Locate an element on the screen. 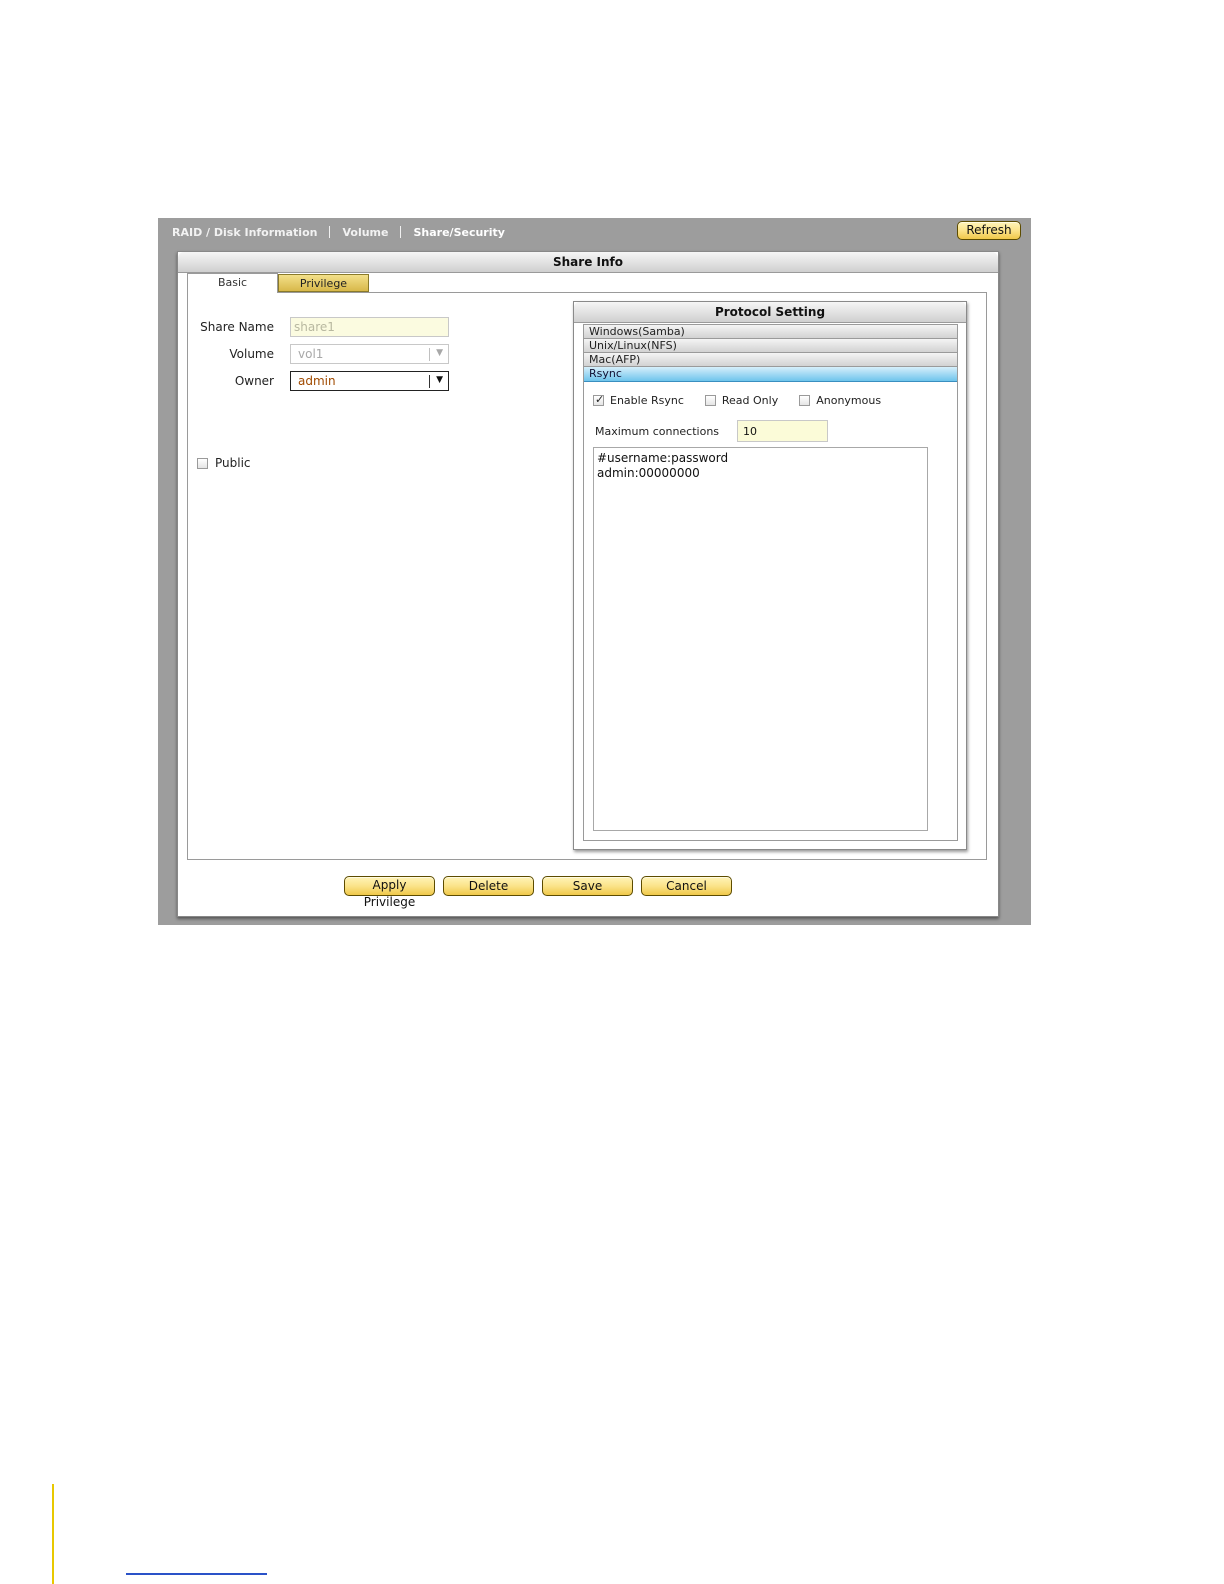 The image size is (1224, 1584). accounts-line: #username:password is located at coordinates (663, 458).